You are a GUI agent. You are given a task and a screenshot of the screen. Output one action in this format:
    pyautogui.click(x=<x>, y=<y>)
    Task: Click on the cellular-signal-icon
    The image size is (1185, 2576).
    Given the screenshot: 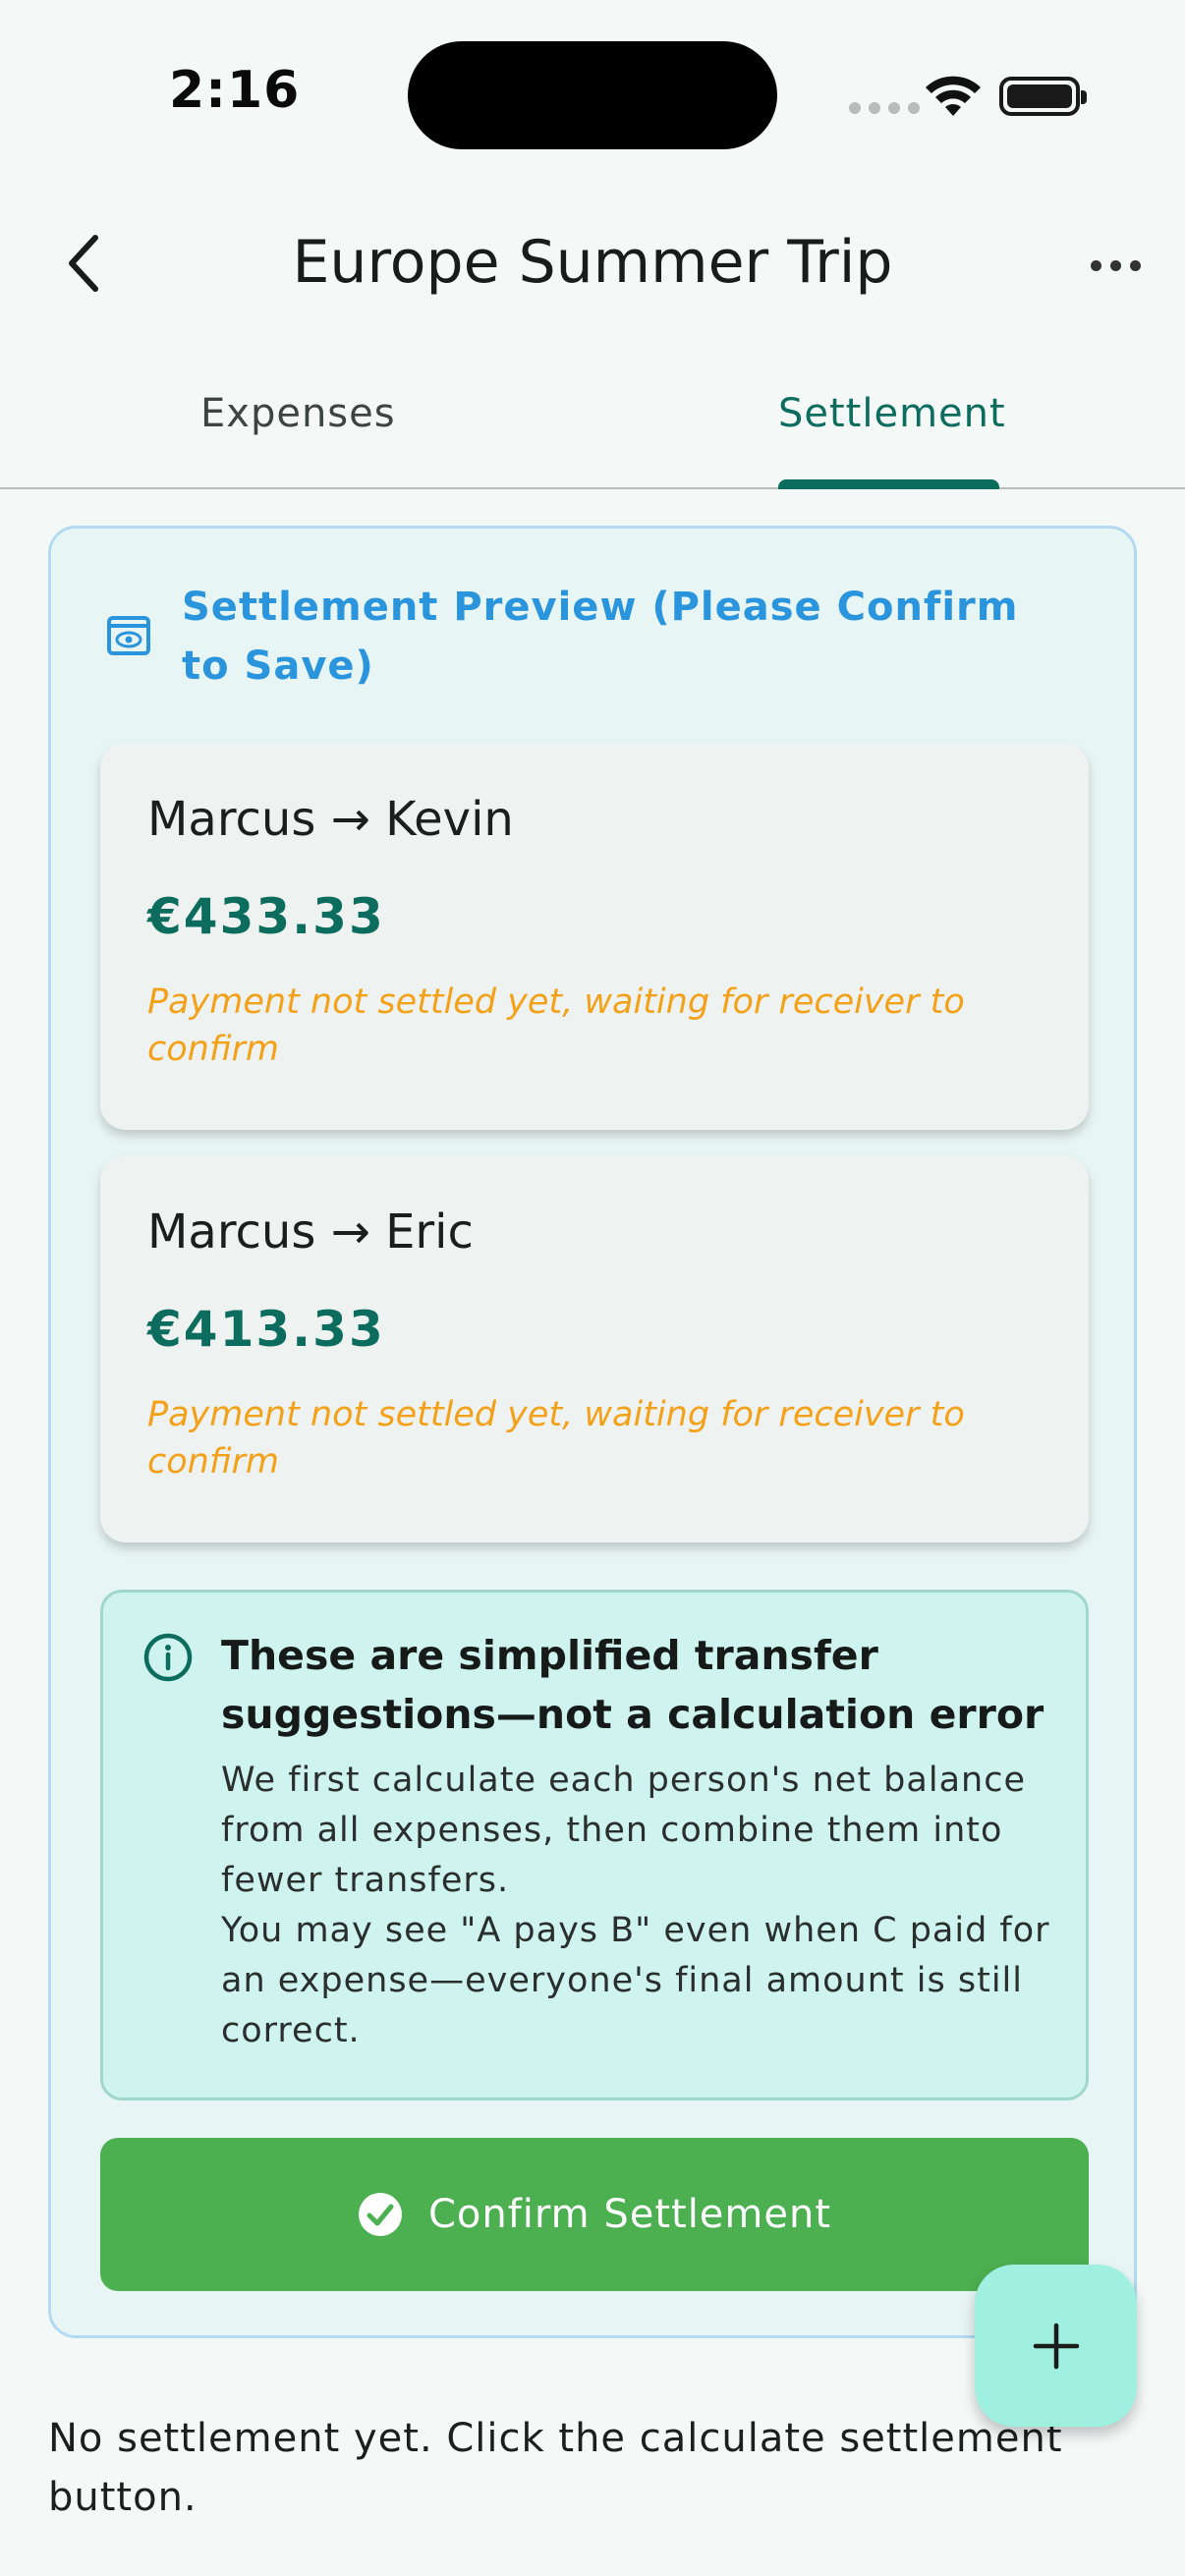 What is the action you would take?
    pyautogui.click(x=885, y=108)
    